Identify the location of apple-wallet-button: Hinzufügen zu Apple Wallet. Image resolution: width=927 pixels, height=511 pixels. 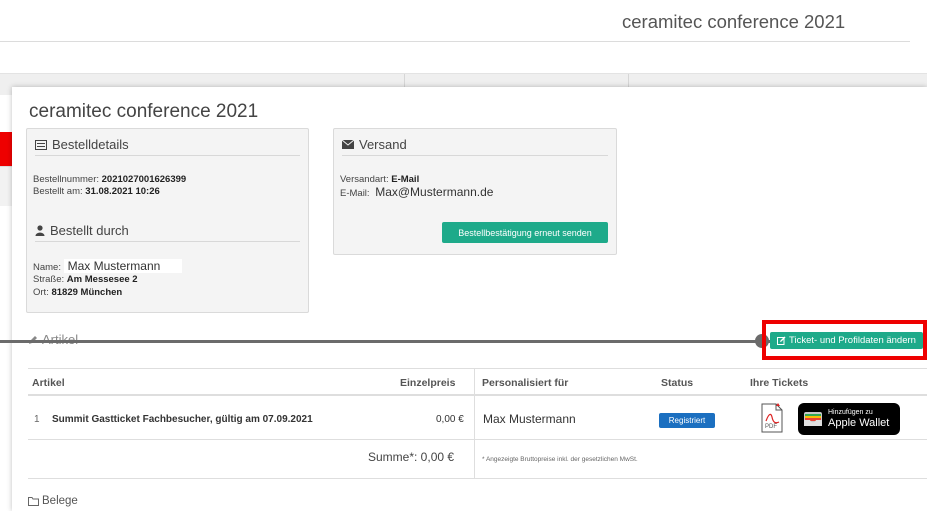
(849, 419).